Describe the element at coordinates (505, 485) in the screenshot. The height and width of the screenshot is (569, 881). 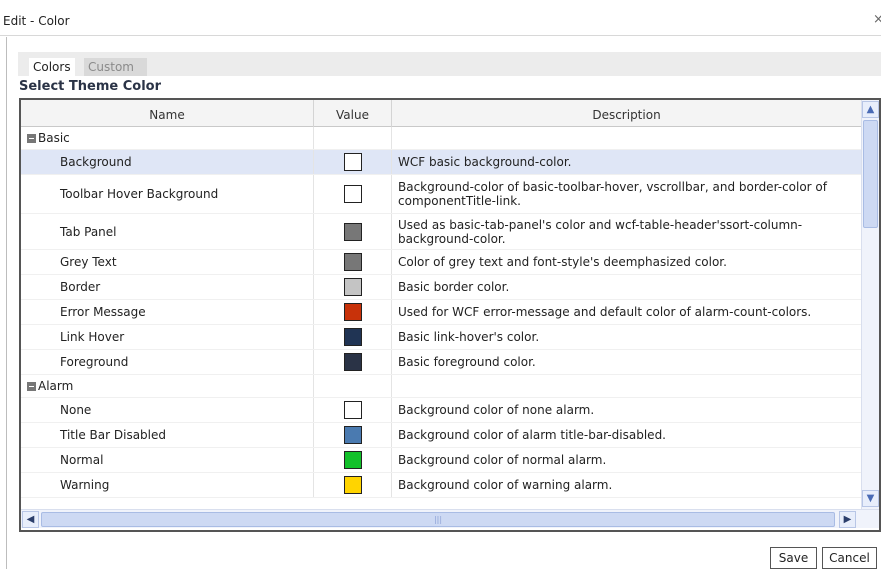
I see `row-description: Background color of warning alarm.` at that location.